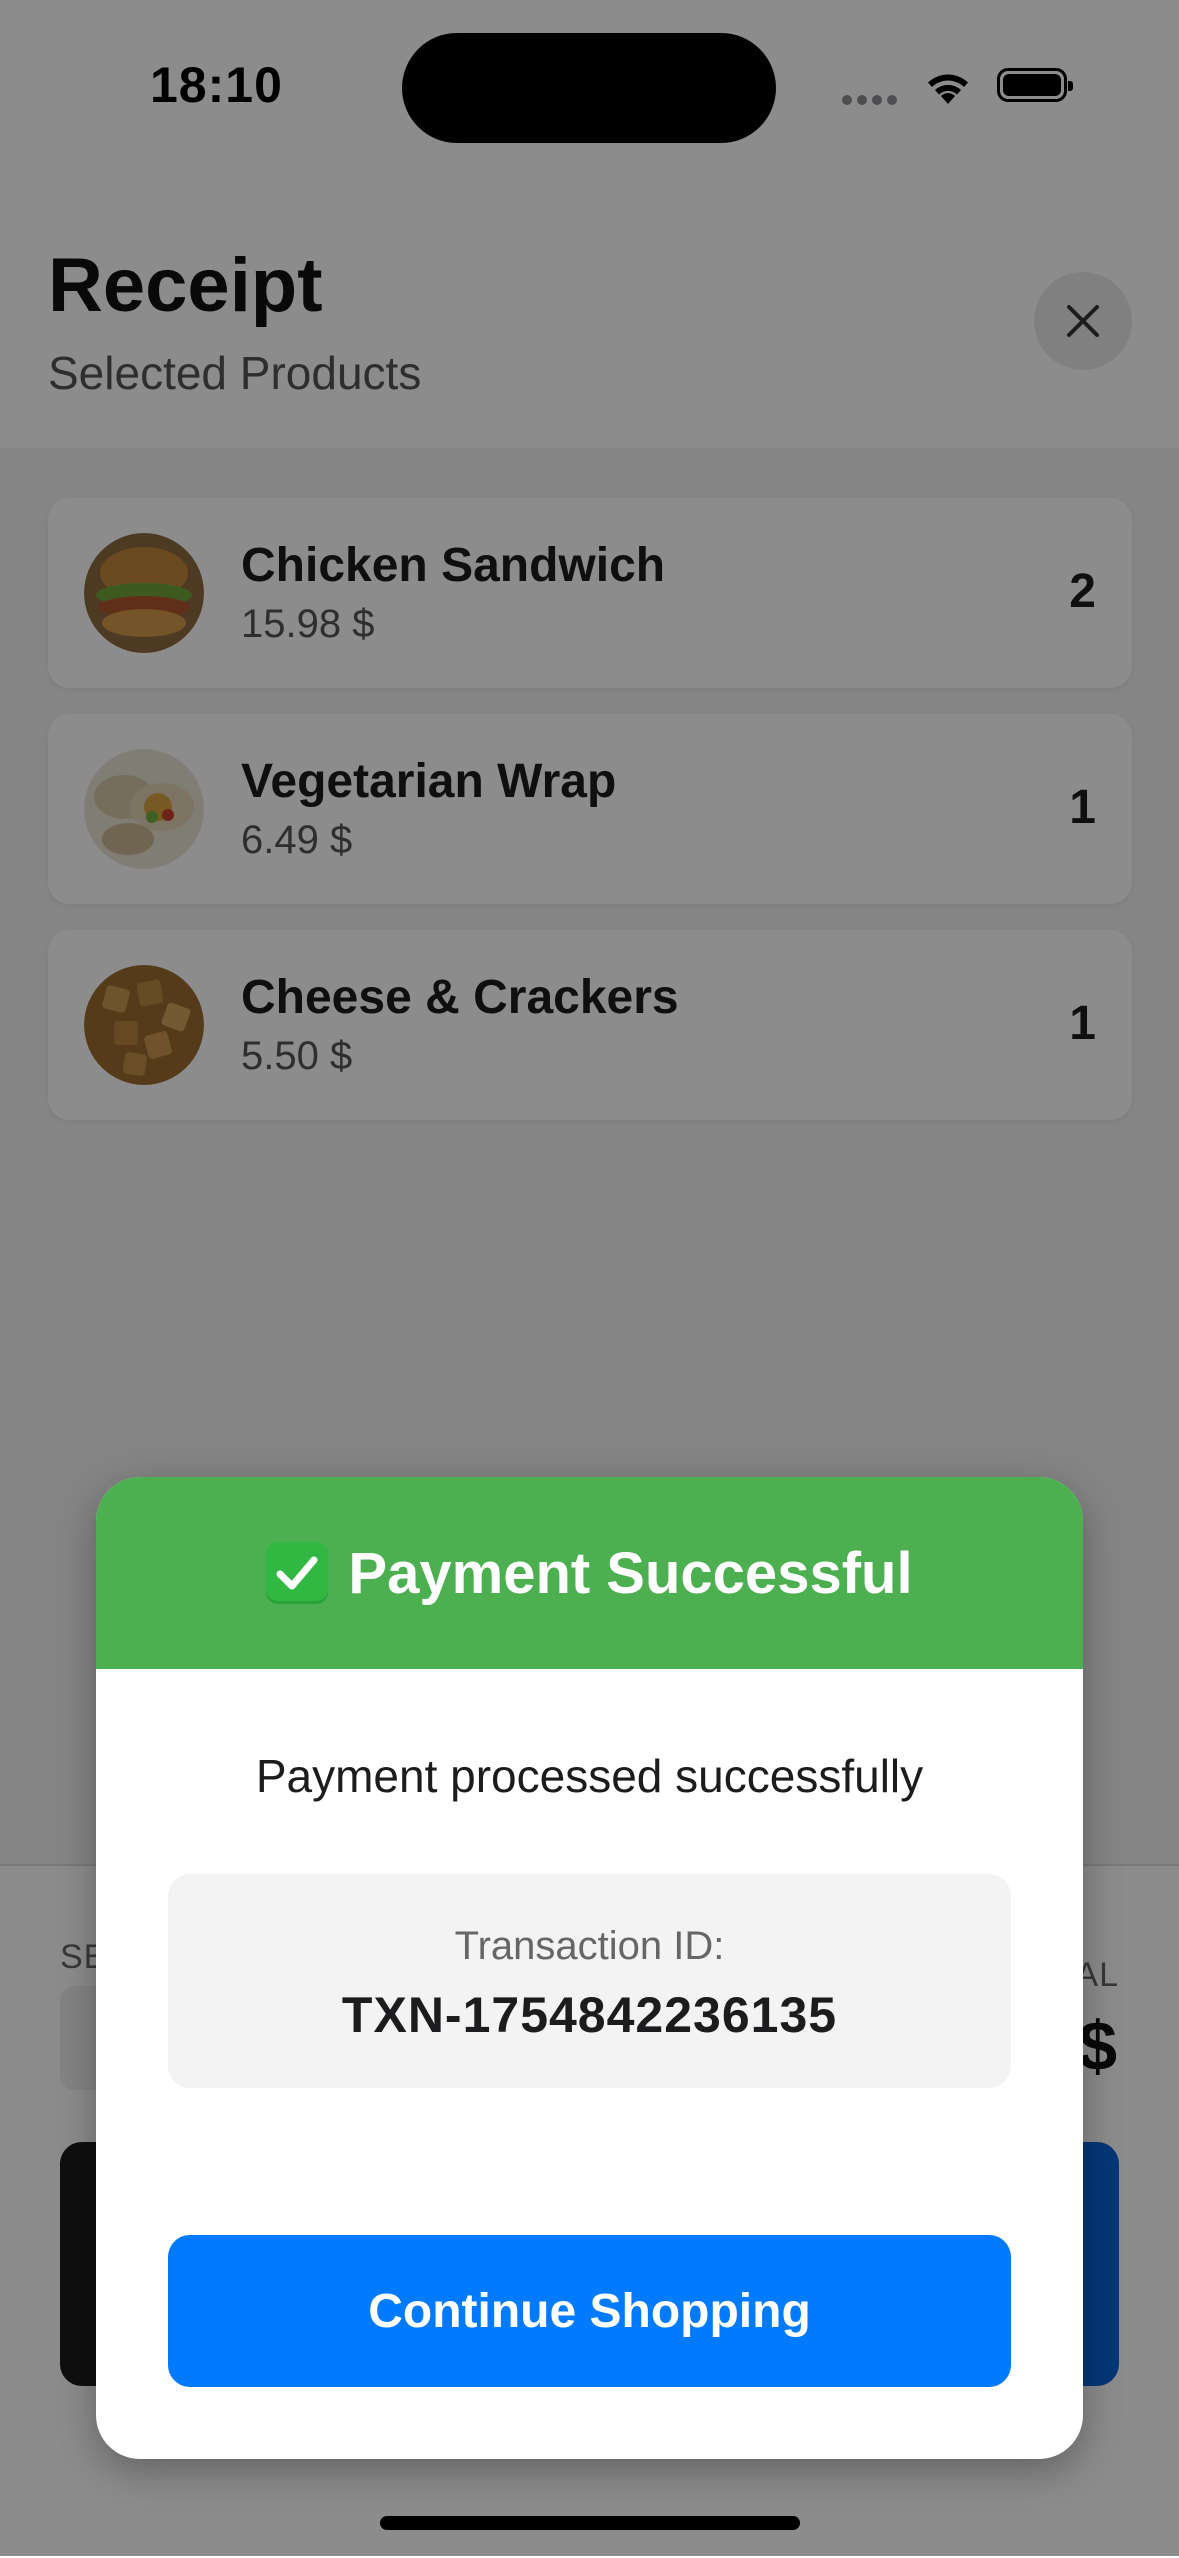  I want to click on dialog-header: Payment Successful, so click(589, 1573).